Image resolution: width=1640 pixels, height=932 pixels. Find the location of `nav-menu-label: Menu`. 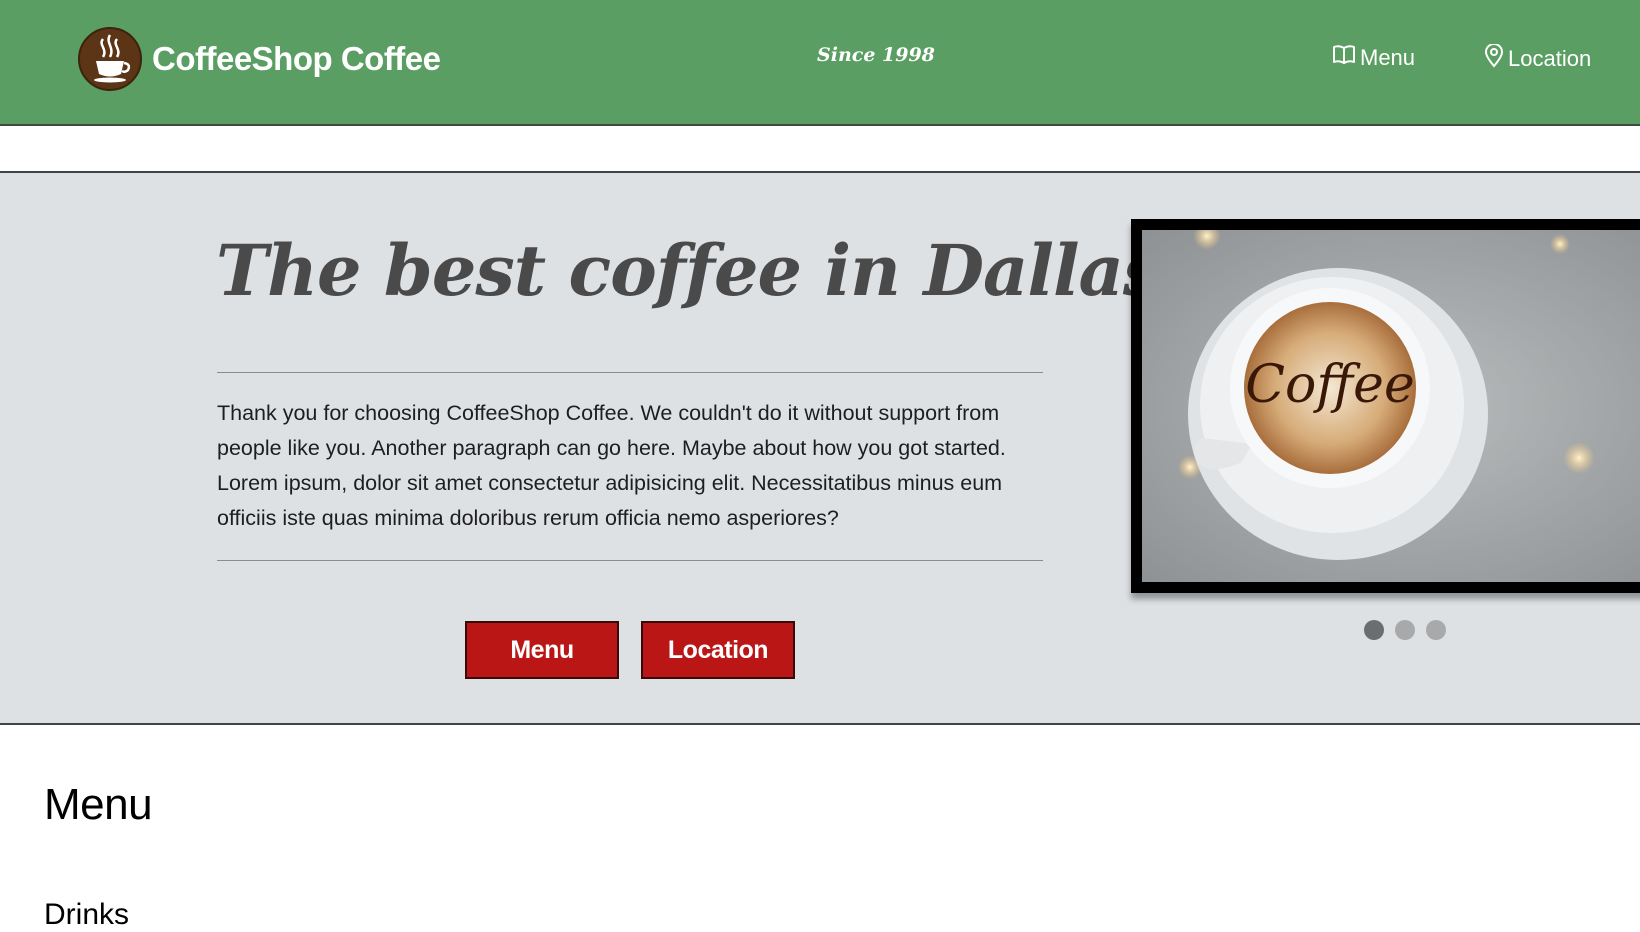

nav-menu-label: Menu is located at coordinates (1388, 57).